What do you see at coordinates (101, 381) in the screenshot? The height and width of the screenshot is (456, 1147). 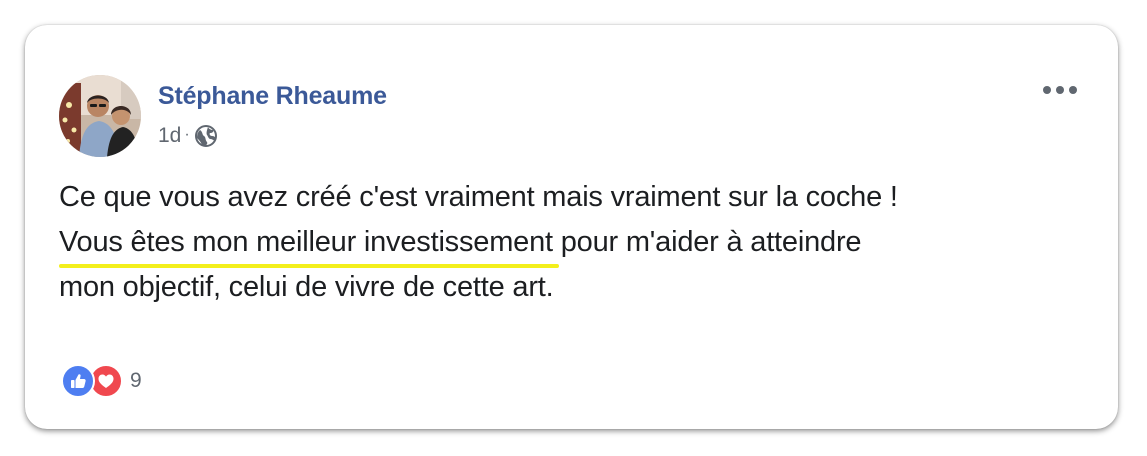 I see `reactions-summary: 9` at bounding box center [101, 381].